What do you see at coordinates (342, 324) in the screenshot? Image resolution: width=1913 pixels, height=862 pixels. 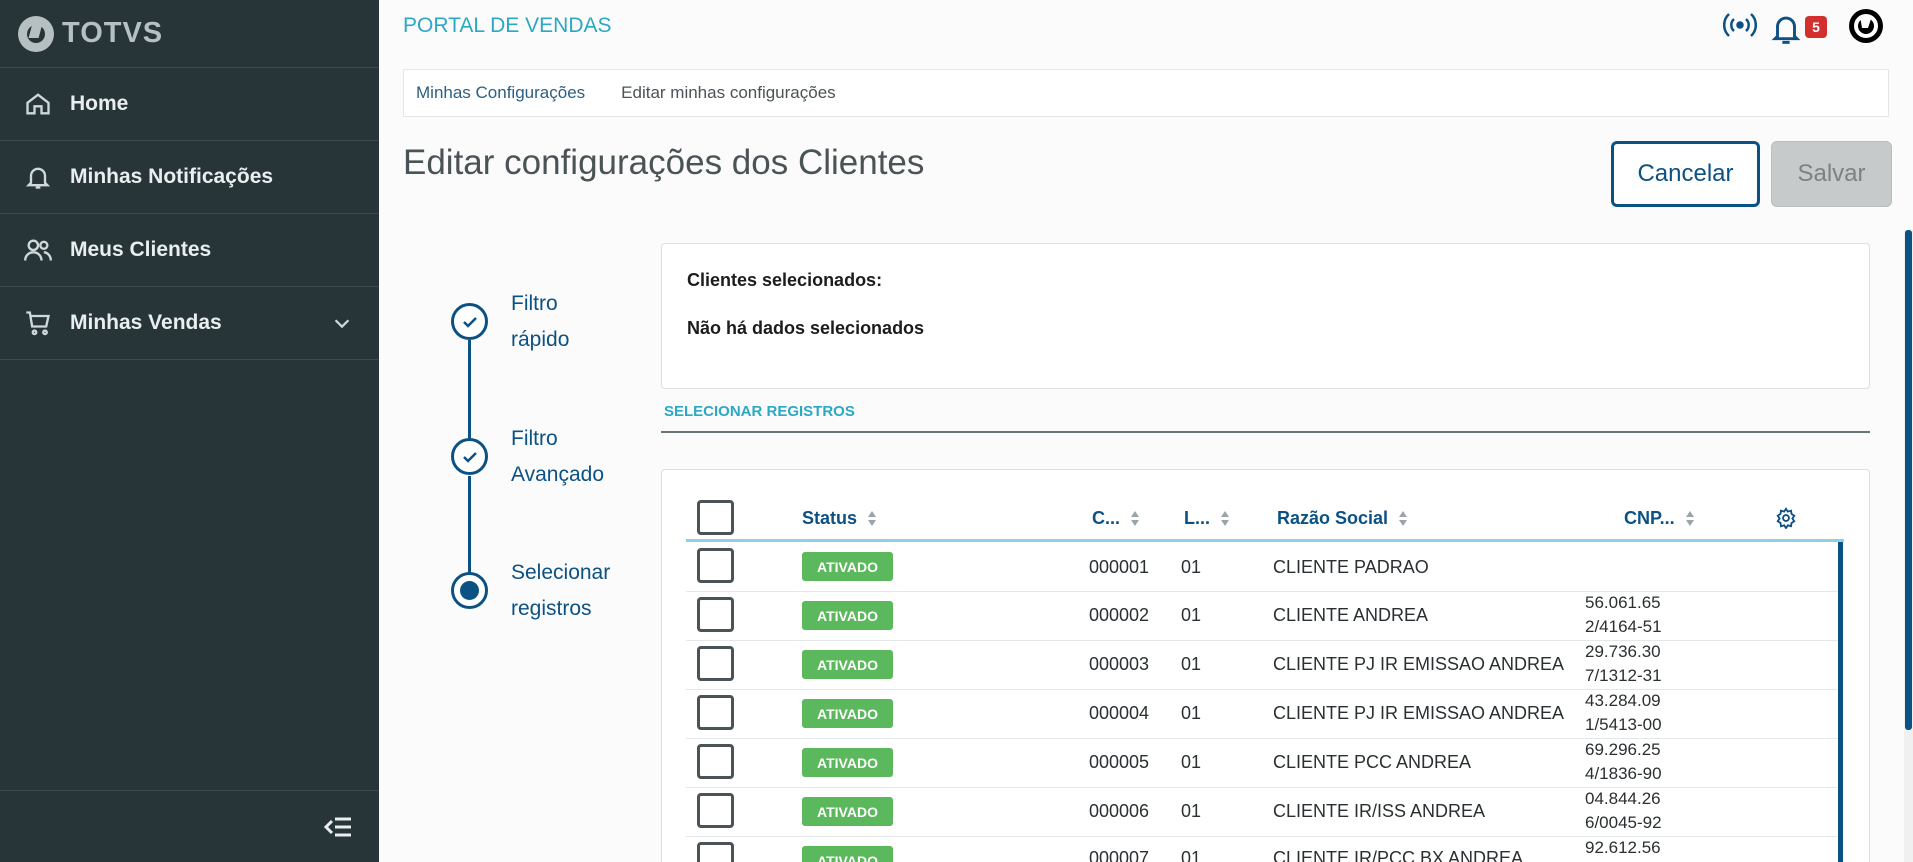 I see `chevron-down-icon` at bounding box center [342, 324].